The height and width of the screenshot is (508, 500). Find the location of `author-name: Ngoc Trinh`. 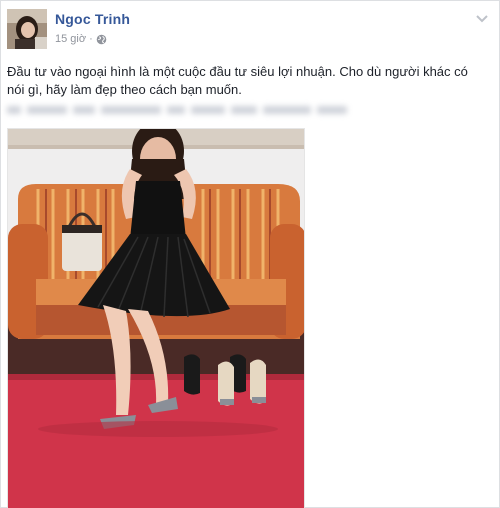

author-name: Ngoc Trinh is located at coordinates (92, 19).